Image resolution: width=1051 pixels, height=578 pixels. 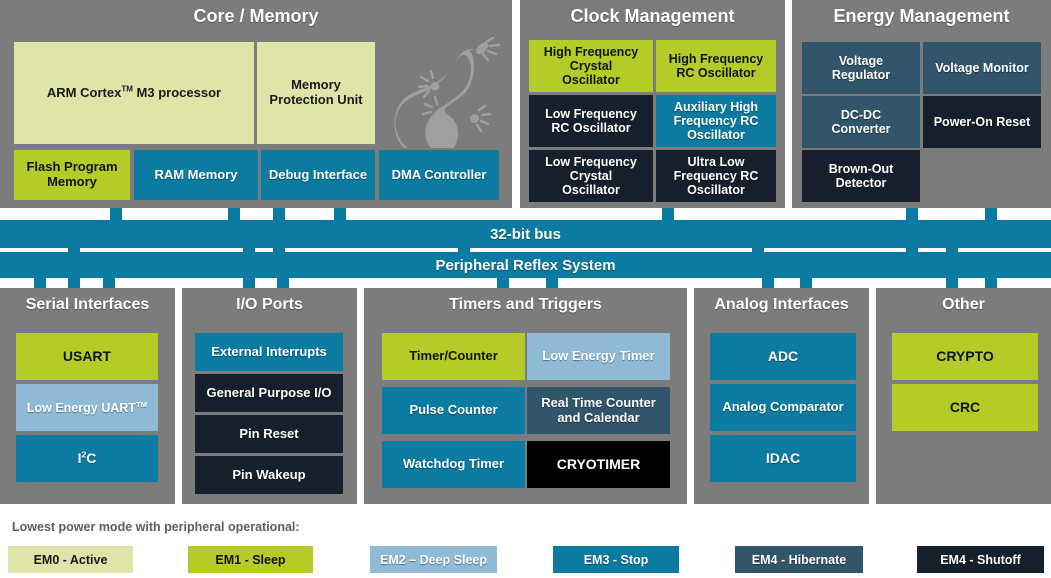 What do you see at coordinates (525, 234) in the screenshot?
I see `bus-32bit: 32-bit bus` at bounding box center [525, 234].